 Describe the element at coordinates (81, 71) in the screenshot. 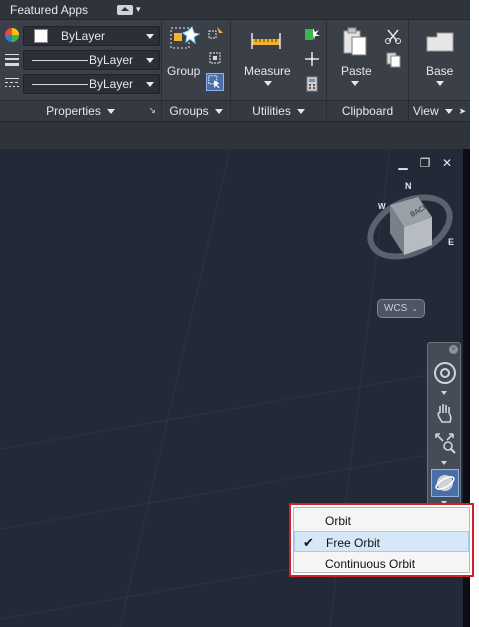

I see `properties-panel: ByLayer ByLayer ByLayer Properties ↘` at that location.